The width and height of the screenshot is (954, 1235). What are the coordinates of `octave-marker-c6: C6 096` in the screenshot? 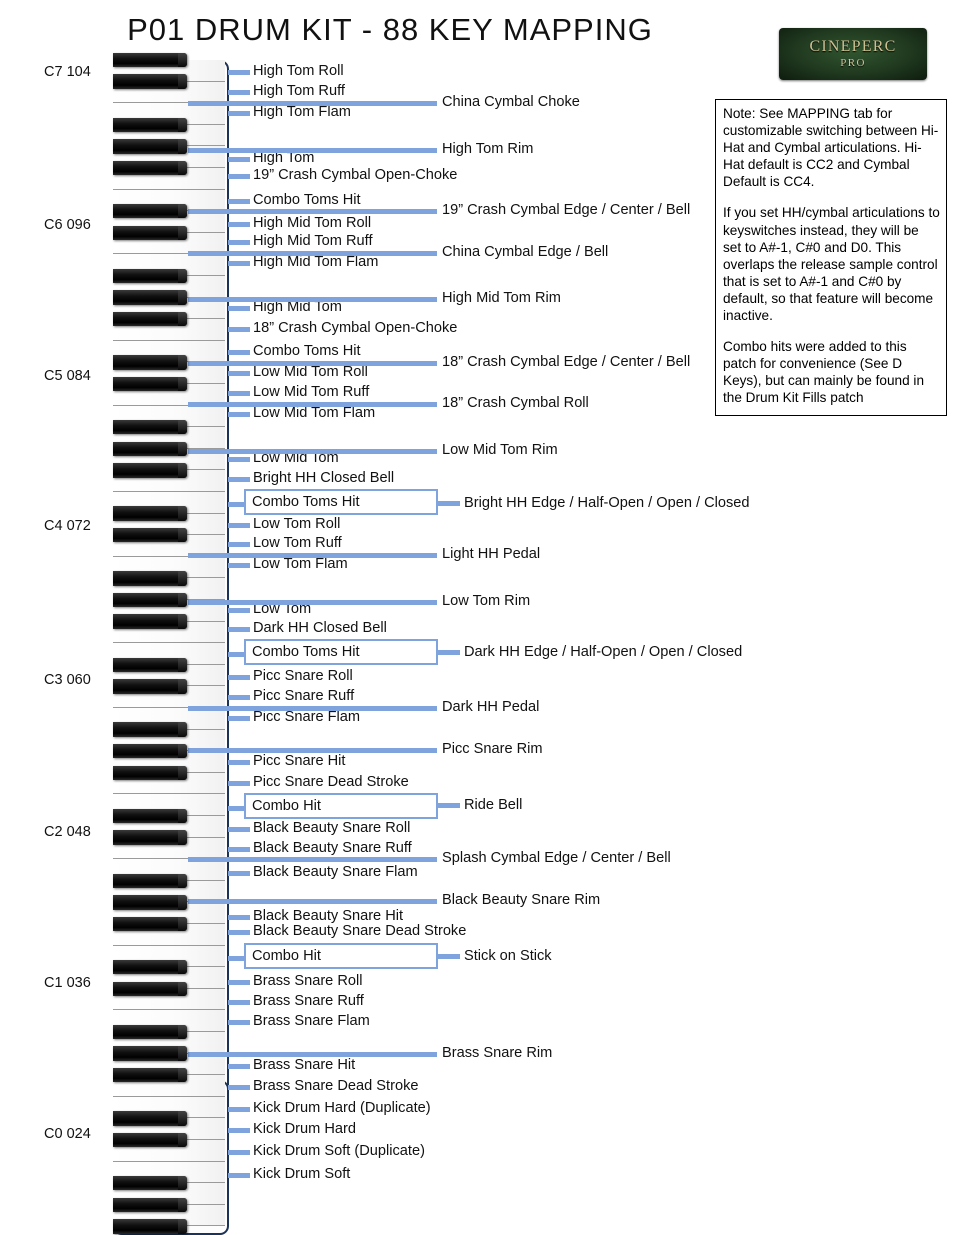 It's located at (67, 225).